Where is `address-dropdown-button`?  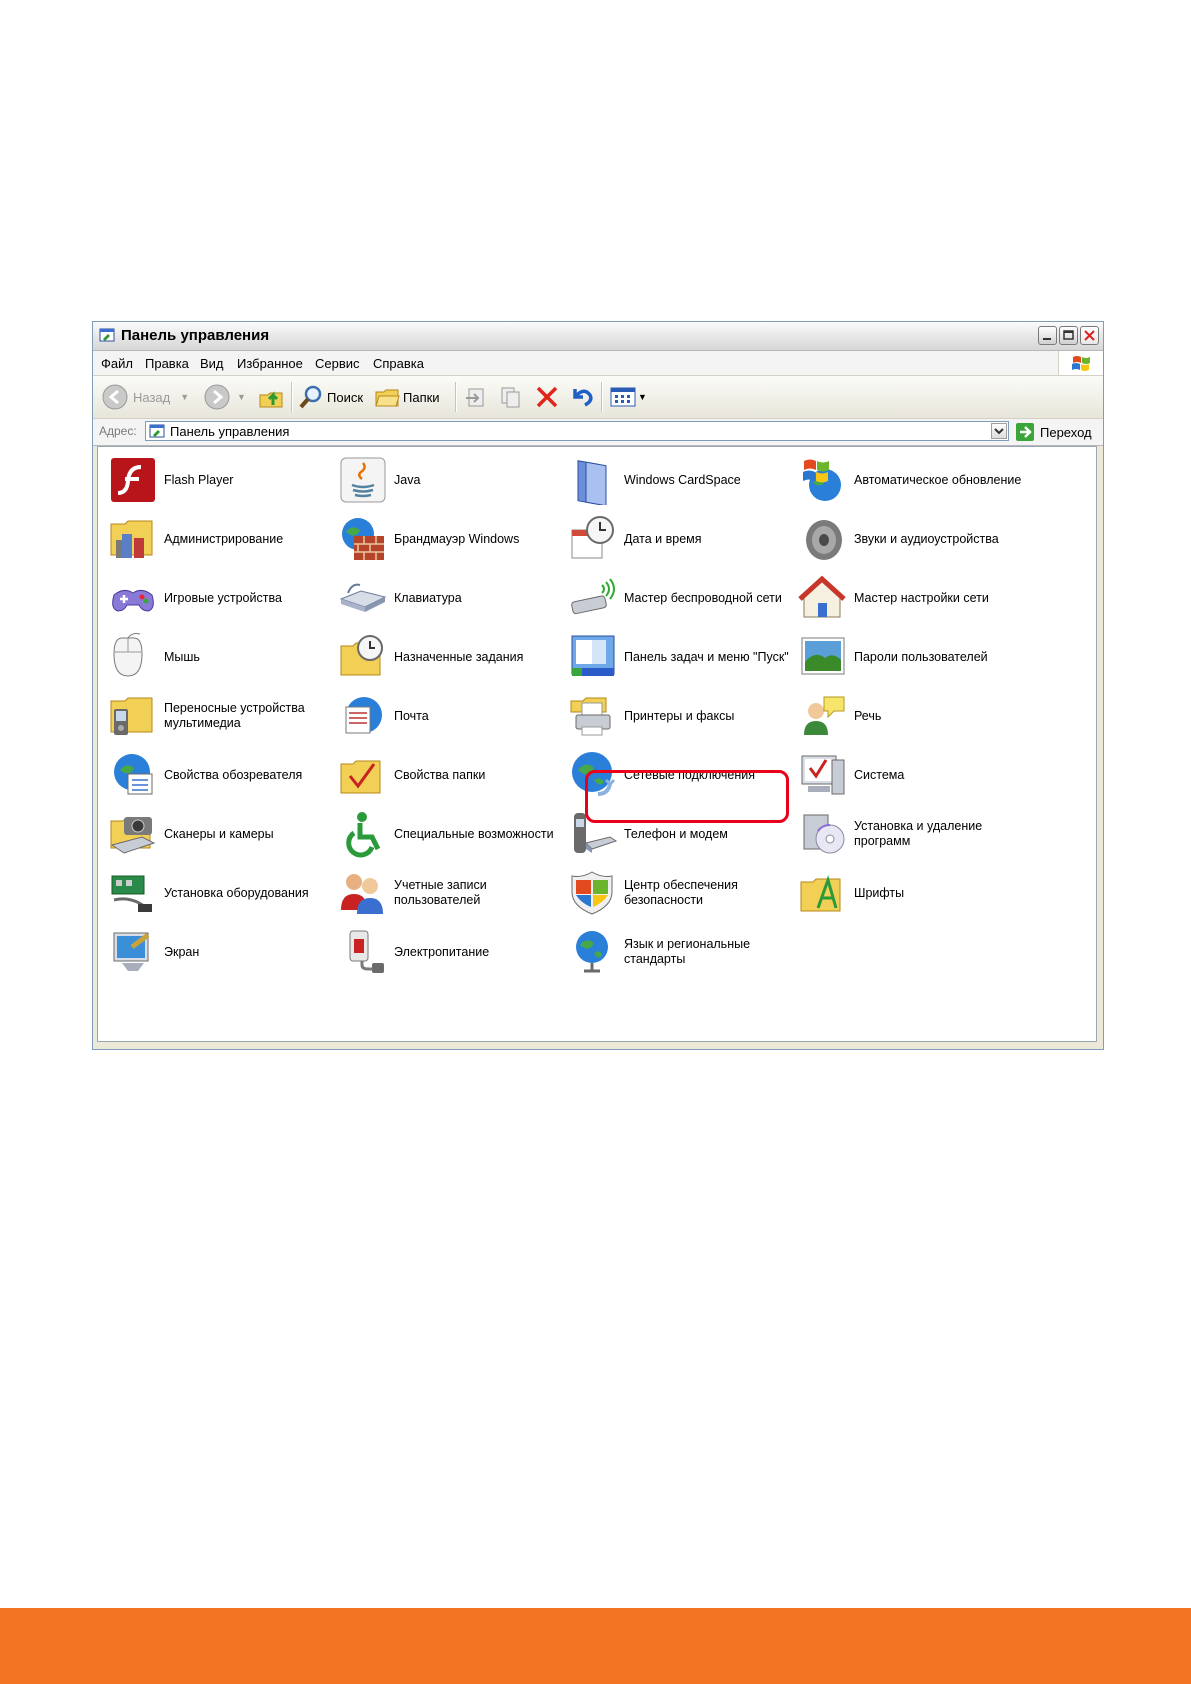 address-dropdown-button is located at coordinates (999, 431).